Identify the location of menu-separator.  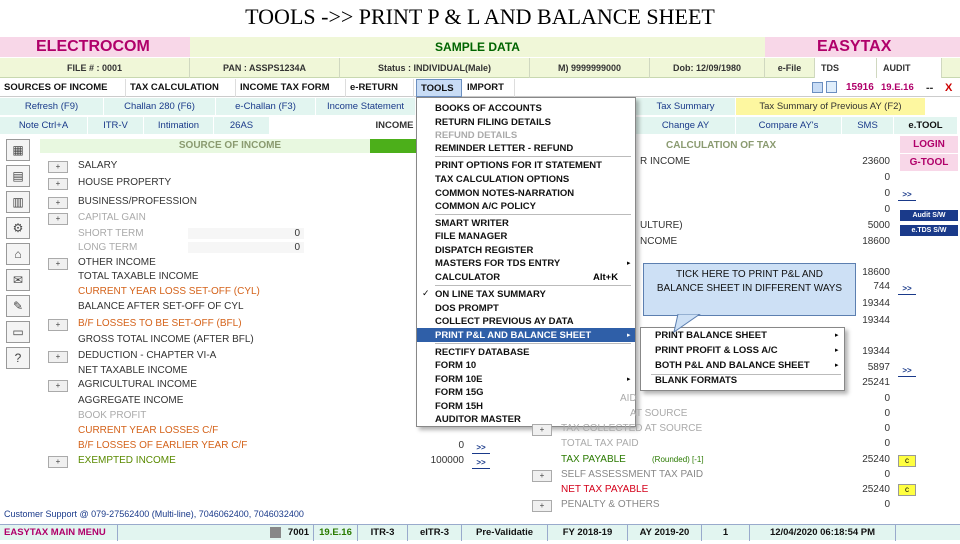
(533, 156).